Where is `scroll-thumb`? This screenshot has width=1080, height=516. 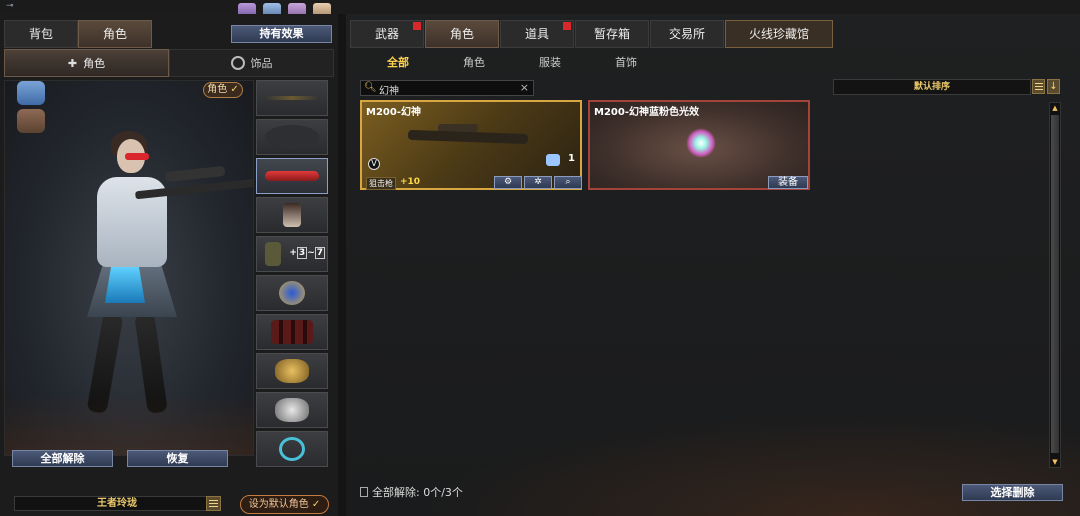 scroll-thumb is located at coordinates (1055, 284).